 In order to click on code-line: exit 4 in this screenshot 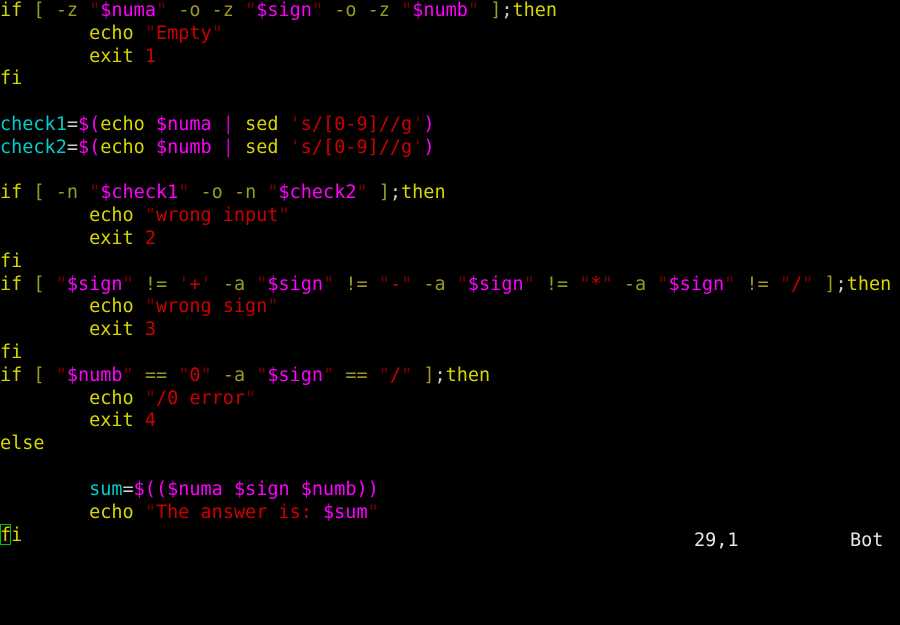, I will do `click(450, 421)`.